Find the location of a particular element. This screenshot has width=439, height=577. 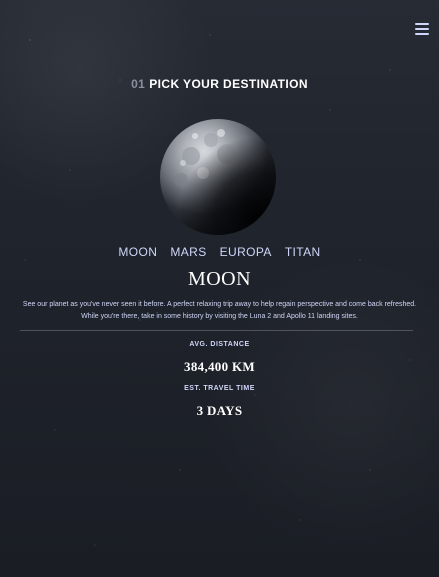

distance-label: AVG. DISTANCE is located at coordinates (219, 344).